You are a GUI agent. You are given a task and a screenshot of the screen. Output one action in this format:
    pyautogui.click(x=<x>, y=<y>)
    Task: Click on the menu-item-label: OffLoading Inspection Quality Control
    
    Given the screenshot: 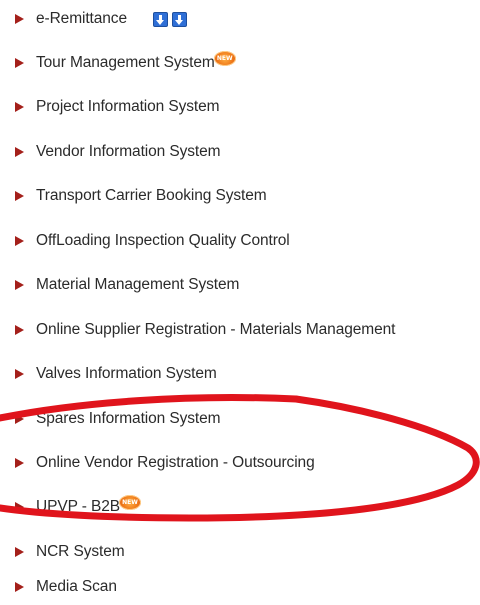 What is the action you would take?
    pyautogui.click(x=163, y=240)
    